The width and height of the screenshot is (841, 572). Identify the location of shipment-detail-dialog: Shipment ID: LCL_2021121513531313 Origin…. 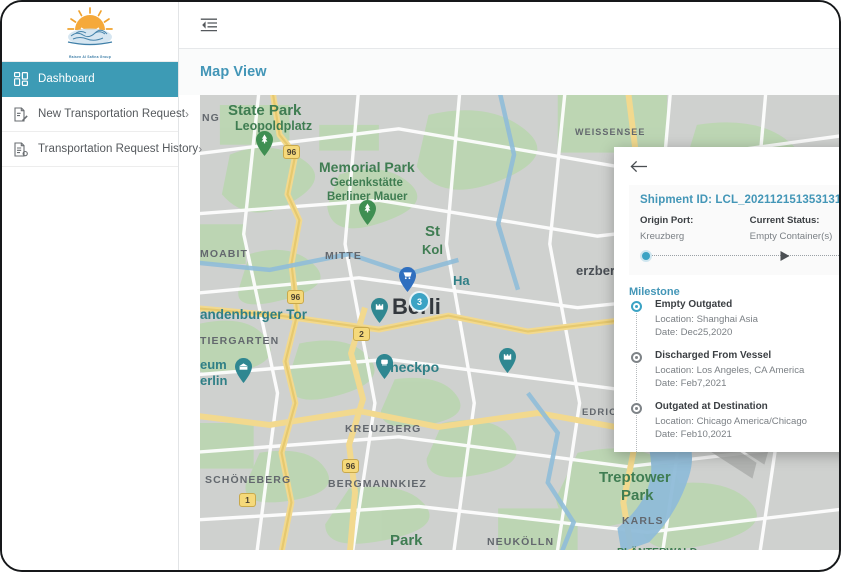
(727, 299).